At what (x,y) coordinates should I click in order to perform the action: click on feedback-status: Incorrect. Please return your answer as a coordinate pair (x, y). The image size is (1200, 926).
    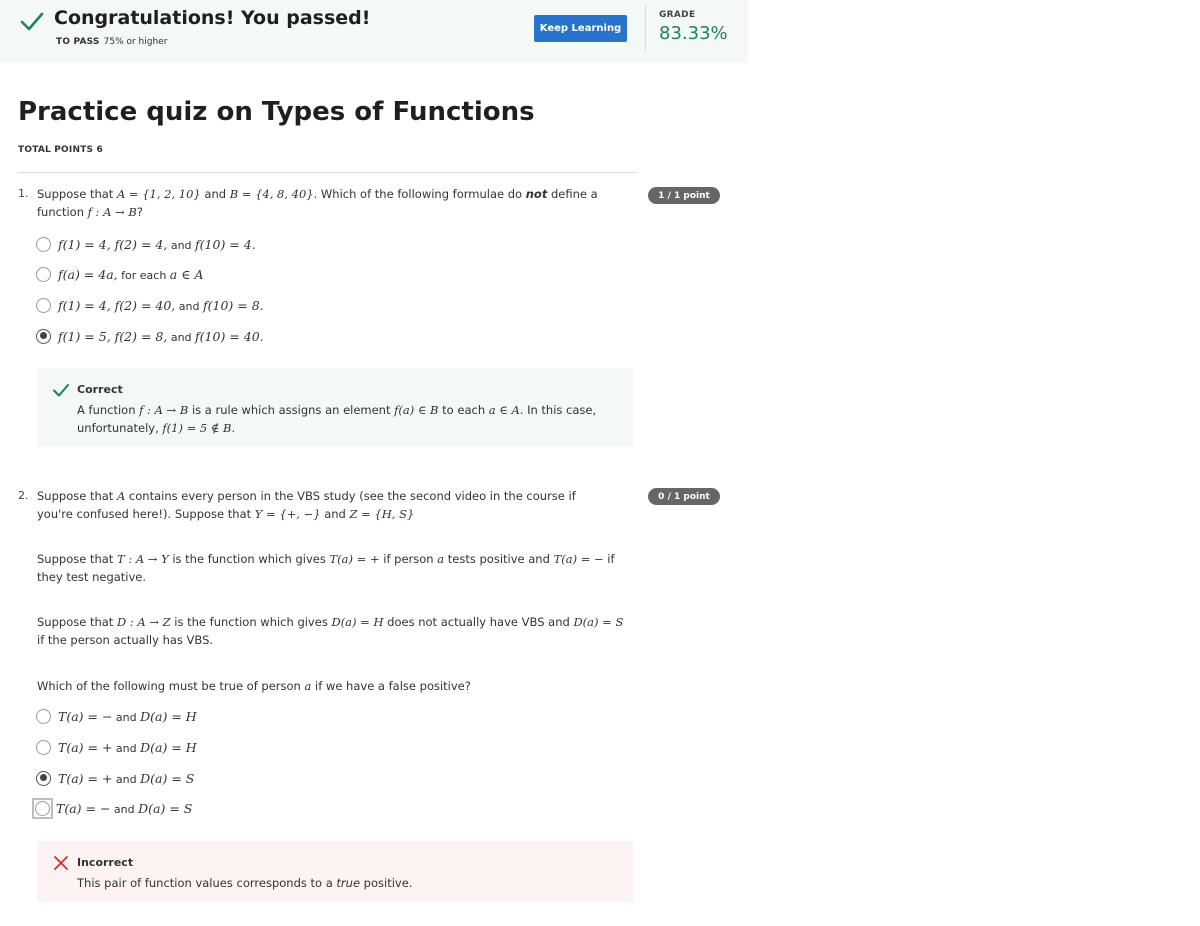
    Looking at the image, I should click on (105, 862).